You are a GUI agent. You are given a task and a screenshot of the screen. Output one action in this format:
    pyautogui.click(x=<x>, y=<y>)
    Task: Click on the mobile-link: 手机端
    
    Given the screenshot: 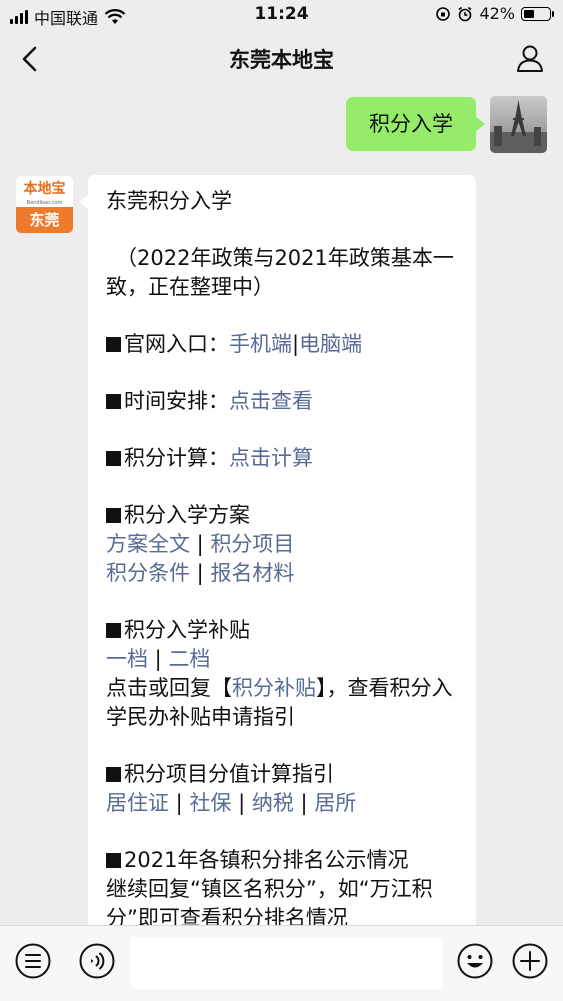 What is the action you would take?
    pyautogui.click(x=260, y=344)
    